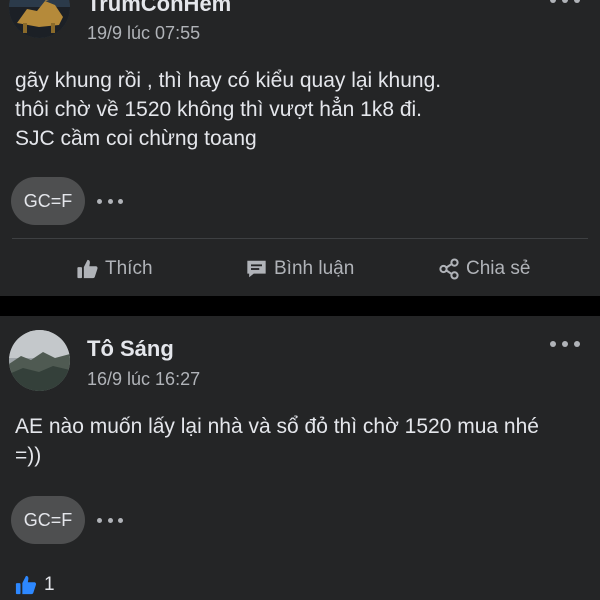 The width and height of the screenshot is (600, 600). Describe the element at coordinates (314, 268) in the screenshot. I see `comment-label: Bình luận` at that location.